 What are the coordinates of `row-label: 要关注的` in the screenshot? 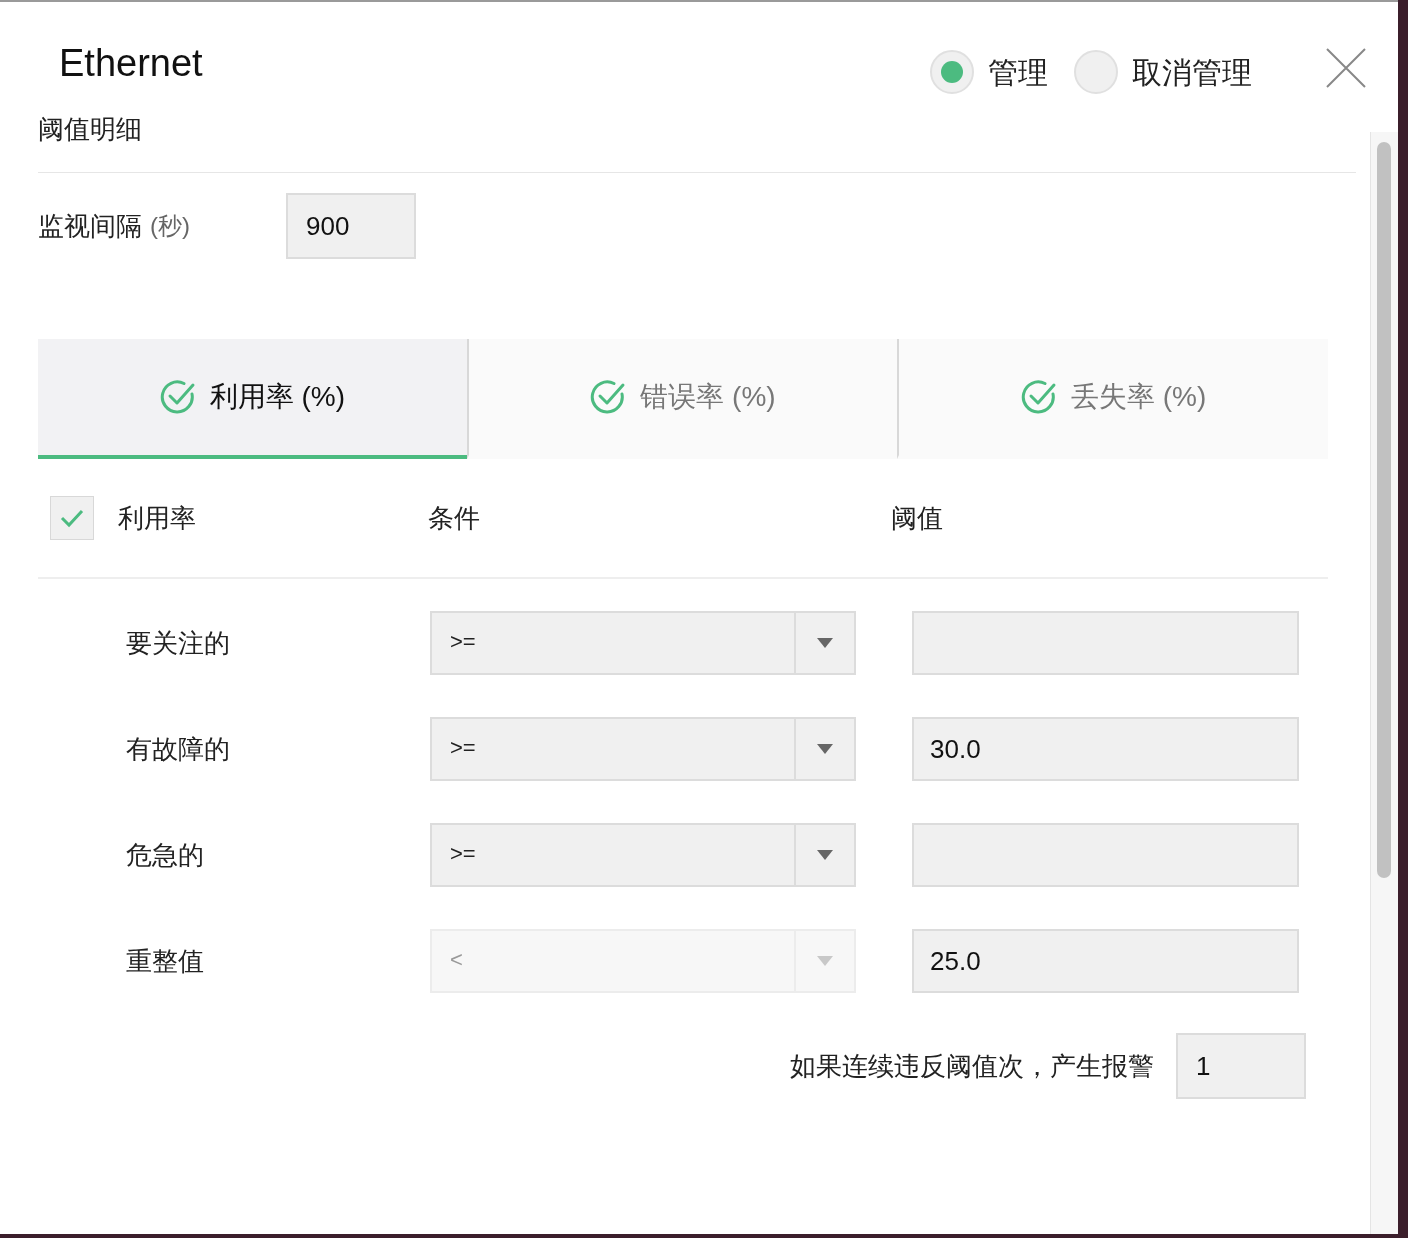 It's located at (178, 643).